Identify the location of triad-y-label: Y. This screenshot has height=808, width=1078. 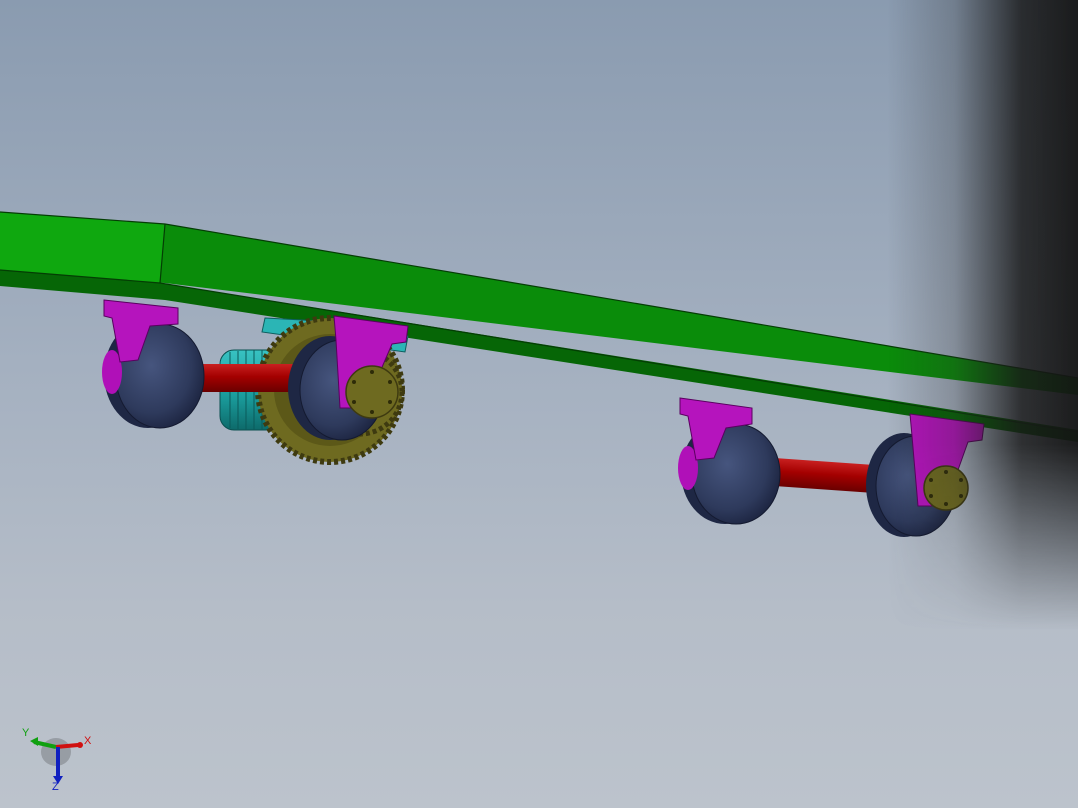
(26, 733).